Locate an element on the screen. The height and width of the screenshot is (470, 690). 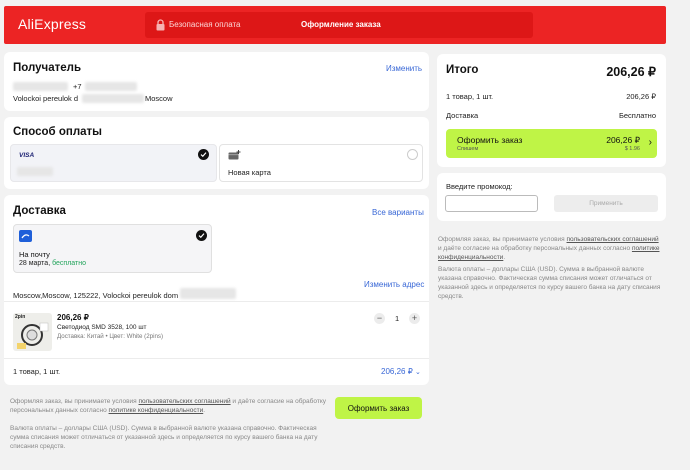
summary-total: 206,26 ₽ is located at coordinates (631, 72).